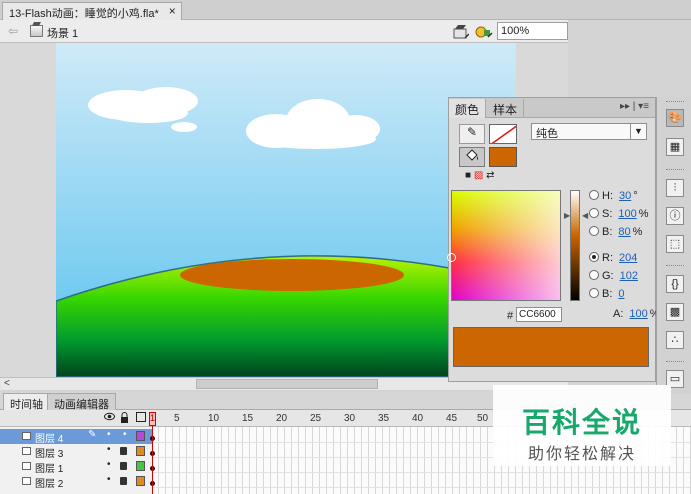 The image size is (691, 494). I want to click on alpha-value: 100, so click(638, 314).